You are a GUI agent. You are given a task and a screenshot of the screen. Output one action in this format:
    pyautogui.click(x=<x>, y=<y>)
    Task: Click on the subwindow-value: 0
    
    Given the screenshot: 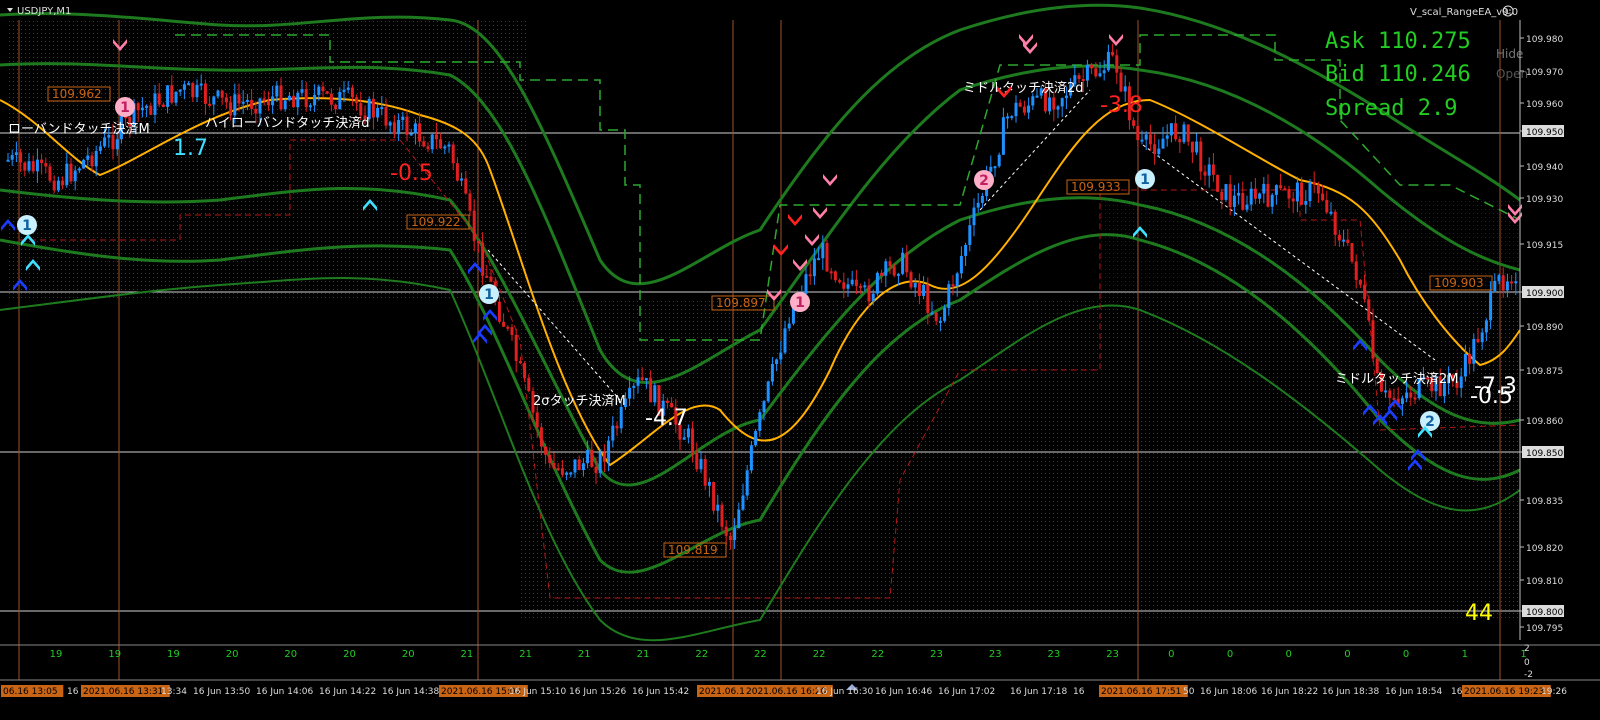 What is the action you would take?
    pyautogui.click(x=1171, y=654)
    